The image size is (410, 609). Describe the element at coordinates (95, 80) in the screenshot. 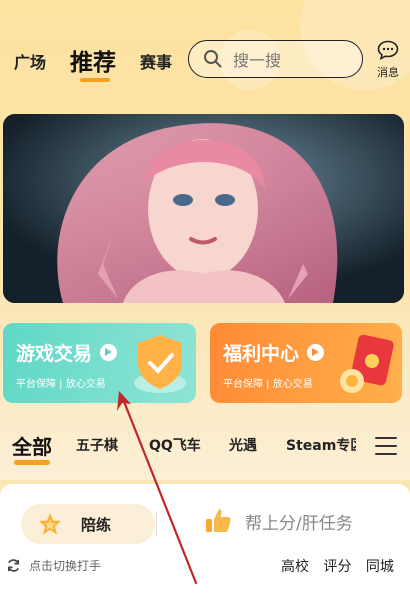

I see `active-tab-indicator` at that location.